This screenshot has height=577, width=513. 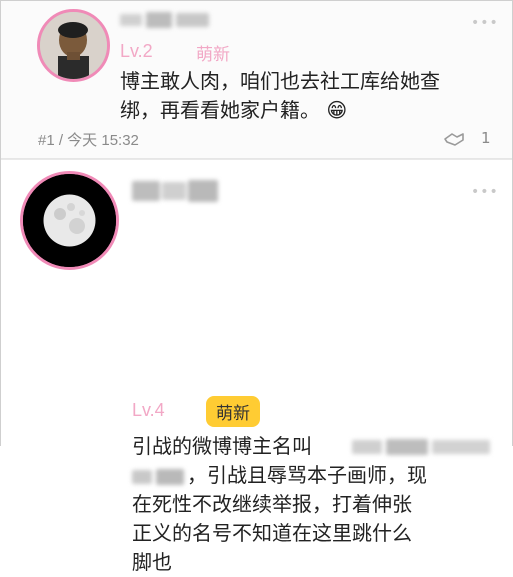 I want to click on content-line-with-redaction: ，引战且辱骂本子画师，现, so click(x=314, y=475).